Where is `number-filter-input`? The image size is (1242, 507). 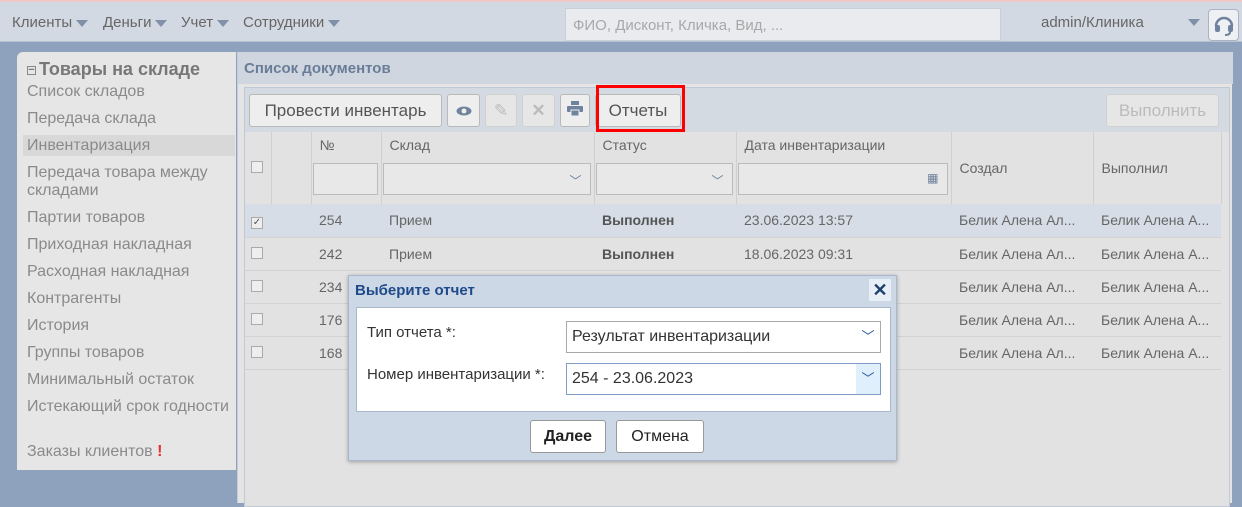 number-filter-input is located at coordinates (345, 179).